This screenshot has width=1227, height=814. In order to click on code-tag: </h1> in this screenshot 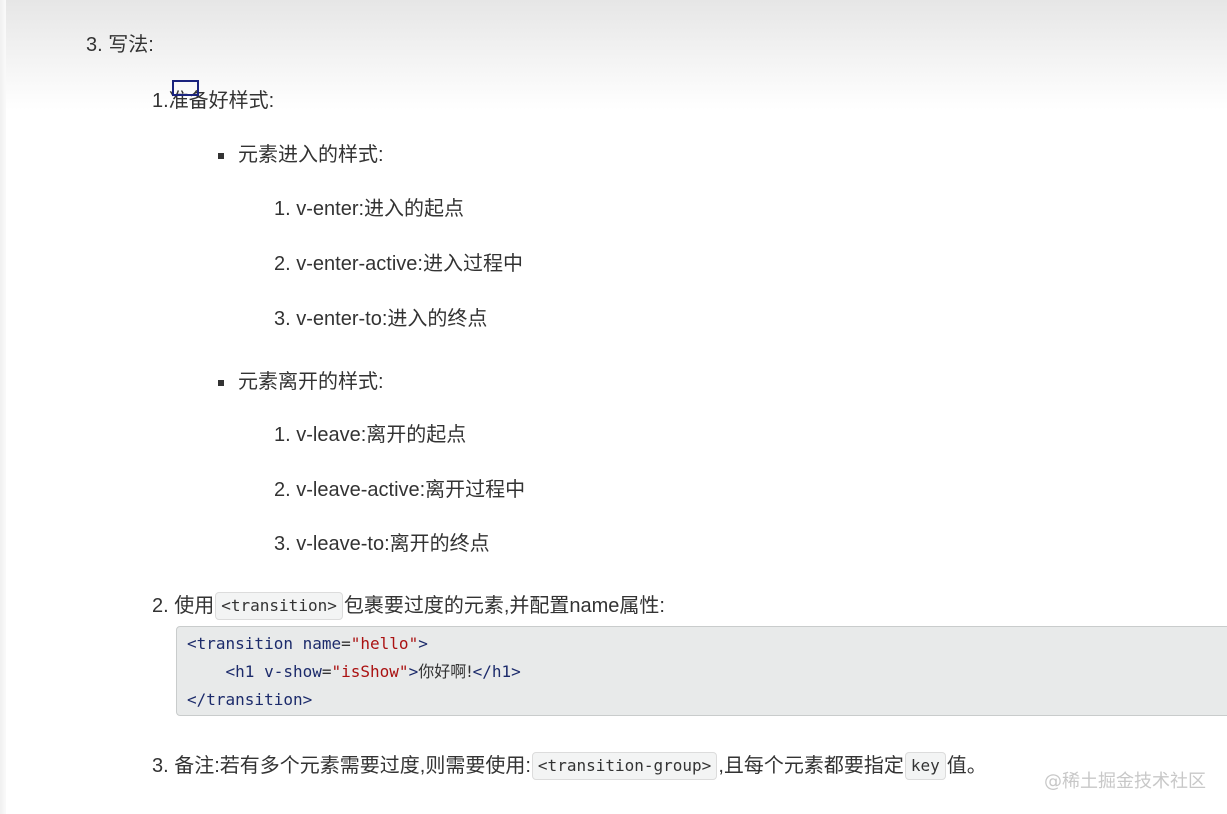, I will do `click(496, 671)`.